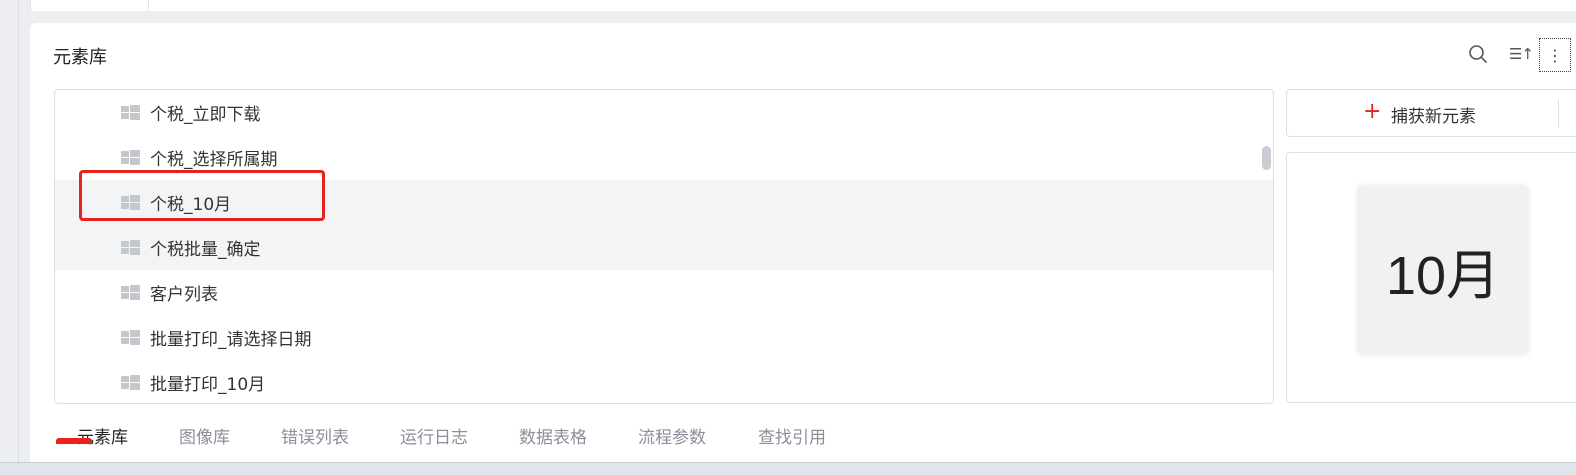 The height and width of the screenshot is (475, 1576). Describe the element at coordinates (664, 381) in the screenshot. I see `list-item: 批量打印_10月` at that location.